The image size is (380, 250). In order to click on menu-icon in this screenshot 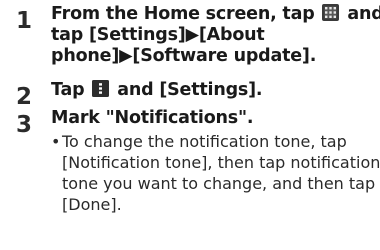, I will do `click(101, 88)`.